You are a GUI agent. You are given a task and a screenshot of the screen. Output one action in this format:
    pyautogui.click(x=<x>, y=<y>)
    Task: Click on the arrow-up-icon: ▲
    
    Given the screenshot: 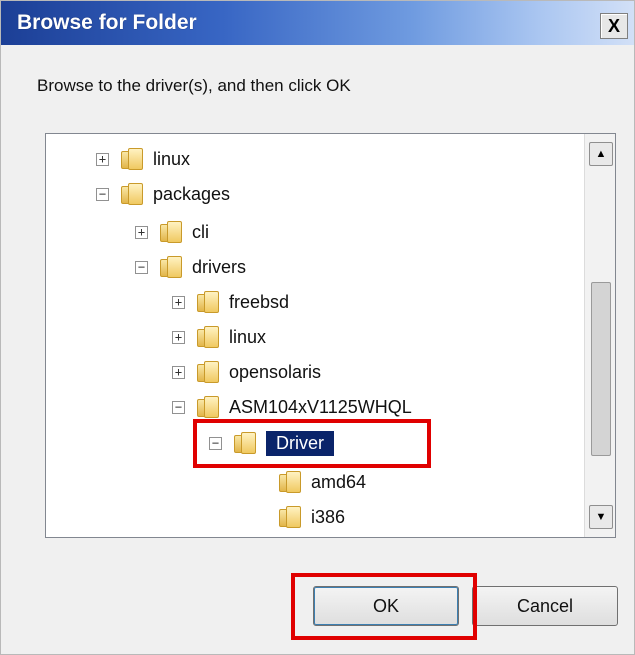 What is the action you would take?
    pyautogui.click(x=601, y=154)
    